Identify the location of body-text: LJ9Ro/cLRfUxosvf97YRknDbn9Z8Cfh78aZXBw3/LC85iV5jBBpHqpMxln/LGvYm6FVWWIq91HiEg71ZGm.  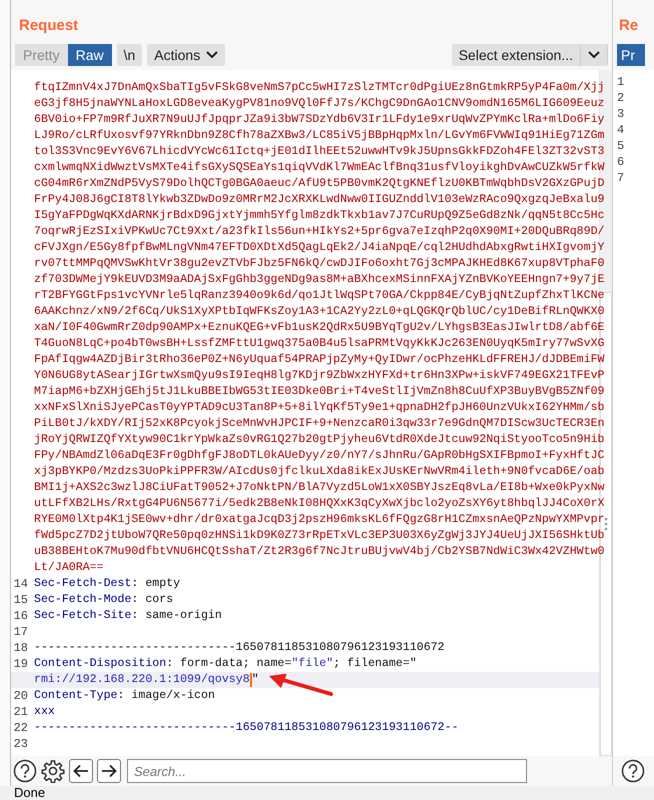
(319, 136).